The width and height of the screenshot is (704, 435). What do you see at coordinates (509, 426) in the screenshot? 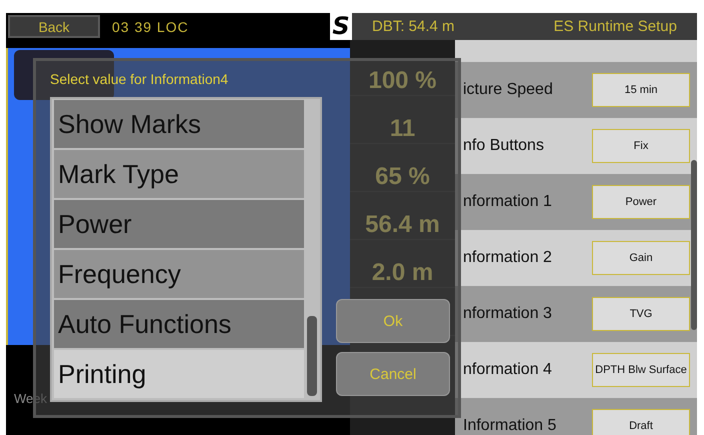
I see `setting-label: Information 5` at bounding box center [509, 426].